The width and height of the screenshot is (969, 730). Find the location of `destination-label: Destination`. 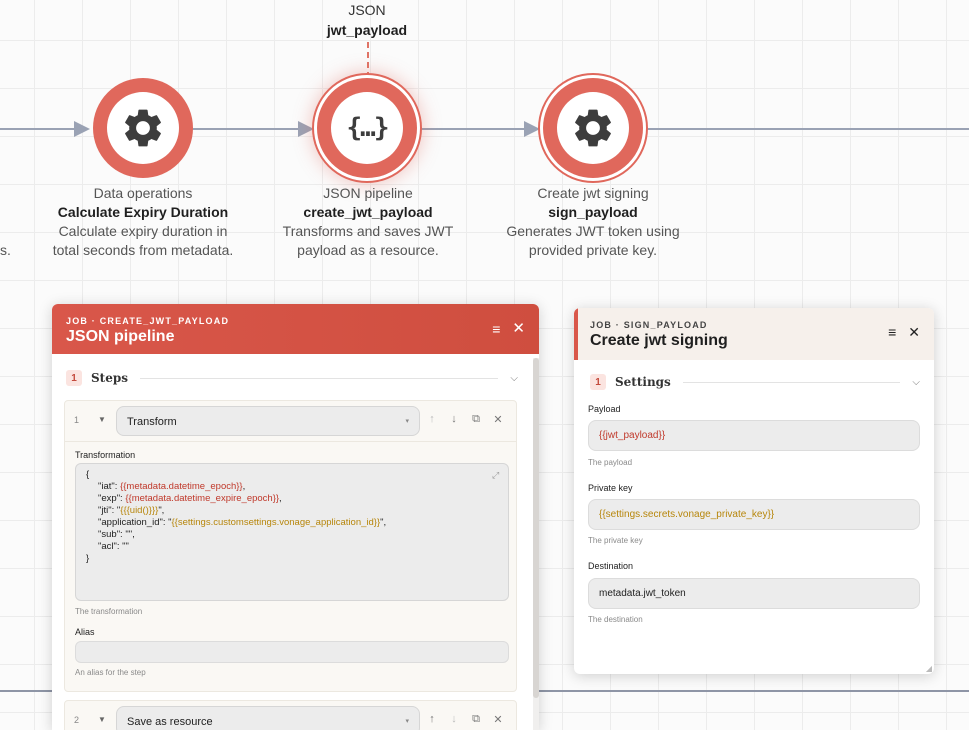

destination-label: Destination is located at coordinates (611, 566).